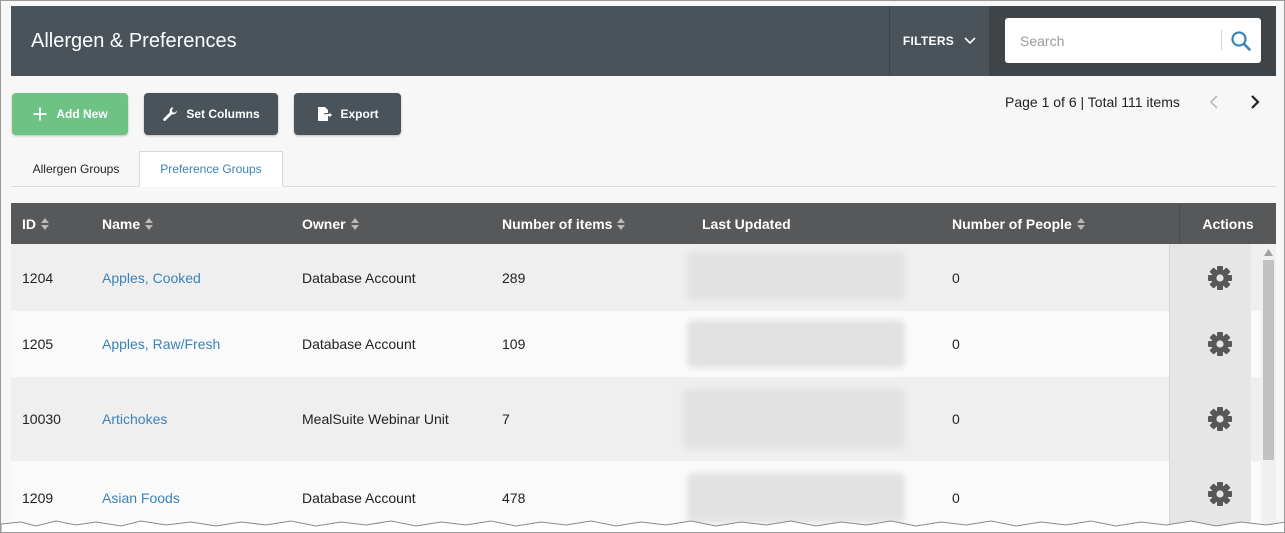  Describe the element at coordinates (134, 419) in the screenshot. I see `group-name-link: Artichokes` at that location.